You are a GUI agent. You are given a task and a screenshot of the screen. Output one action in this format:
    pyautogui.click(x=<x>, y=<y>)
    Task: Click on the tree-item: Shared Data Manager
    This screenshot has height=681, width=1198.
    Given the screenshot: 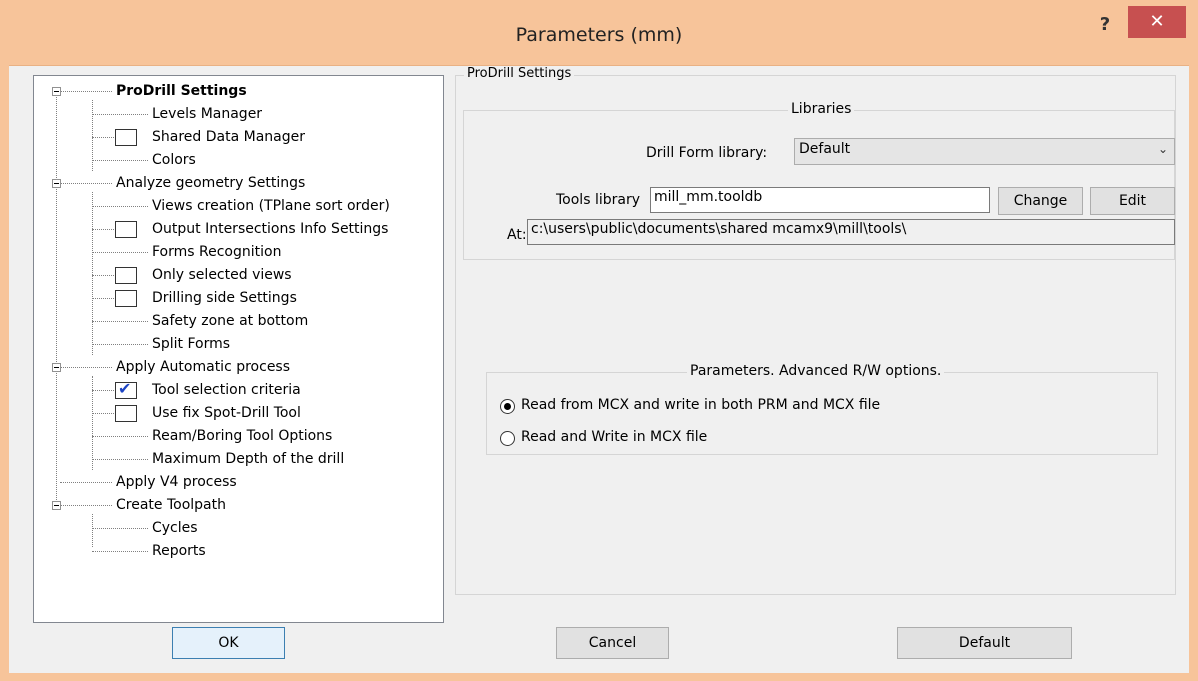 What is the action you would take?
    pyautogui.click(x=228, y=137)
    